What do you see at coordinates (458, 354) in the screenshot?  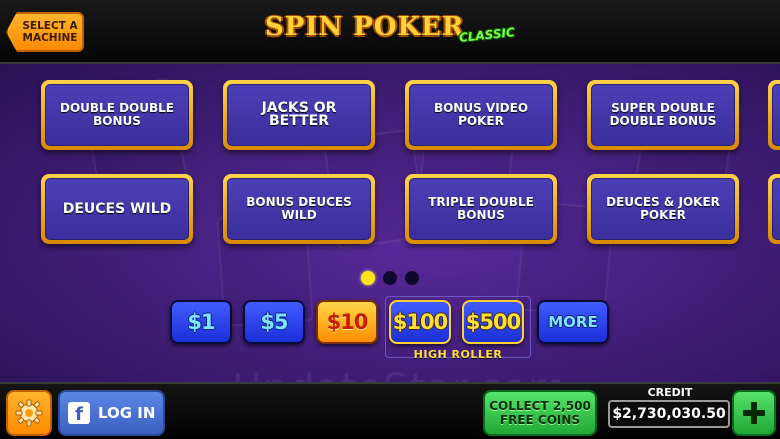 I see `high-roller-label: HIGH ROLLER` at bounding box center [458, 354].